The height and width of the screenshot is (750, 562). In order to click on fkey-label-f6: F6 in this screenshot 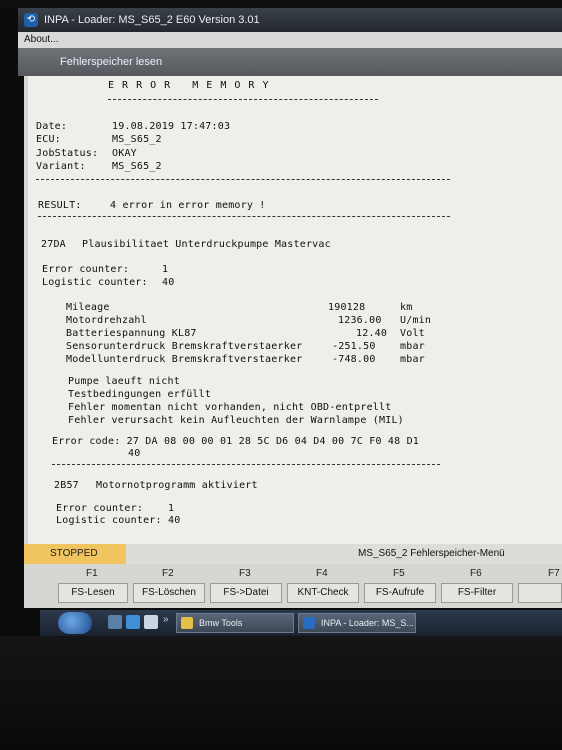, I will do `click(476, 573)`.